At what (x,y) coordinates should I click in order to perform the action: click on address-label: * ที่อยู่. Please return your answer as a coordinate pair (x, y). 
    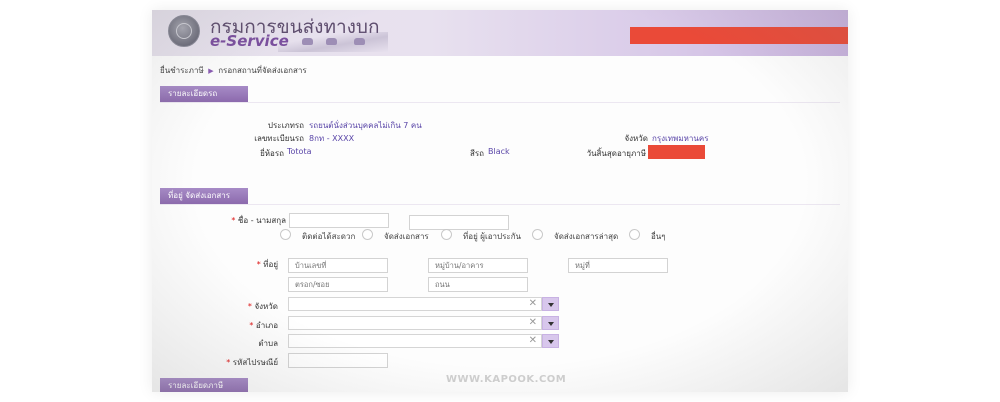
    Looking at the image, I should click on (267, 264).